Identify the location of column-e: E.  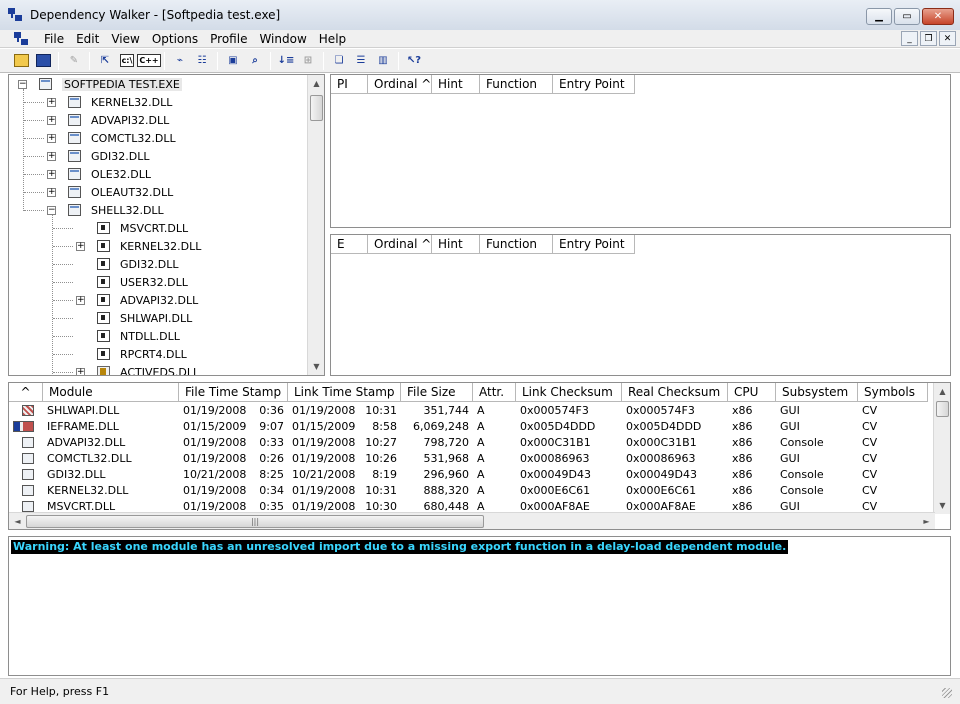
(349, 244).